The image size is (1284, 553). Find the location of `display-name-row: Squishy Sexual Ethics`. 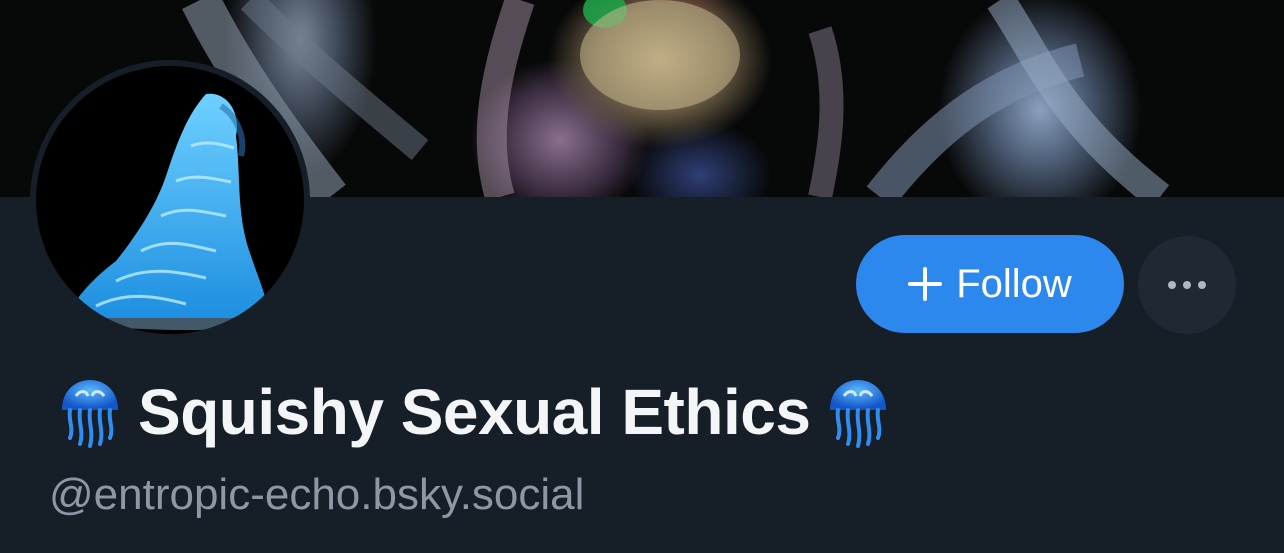

display-name-row: Squishy Sexual Ethics is located at coordinates (474, 412).